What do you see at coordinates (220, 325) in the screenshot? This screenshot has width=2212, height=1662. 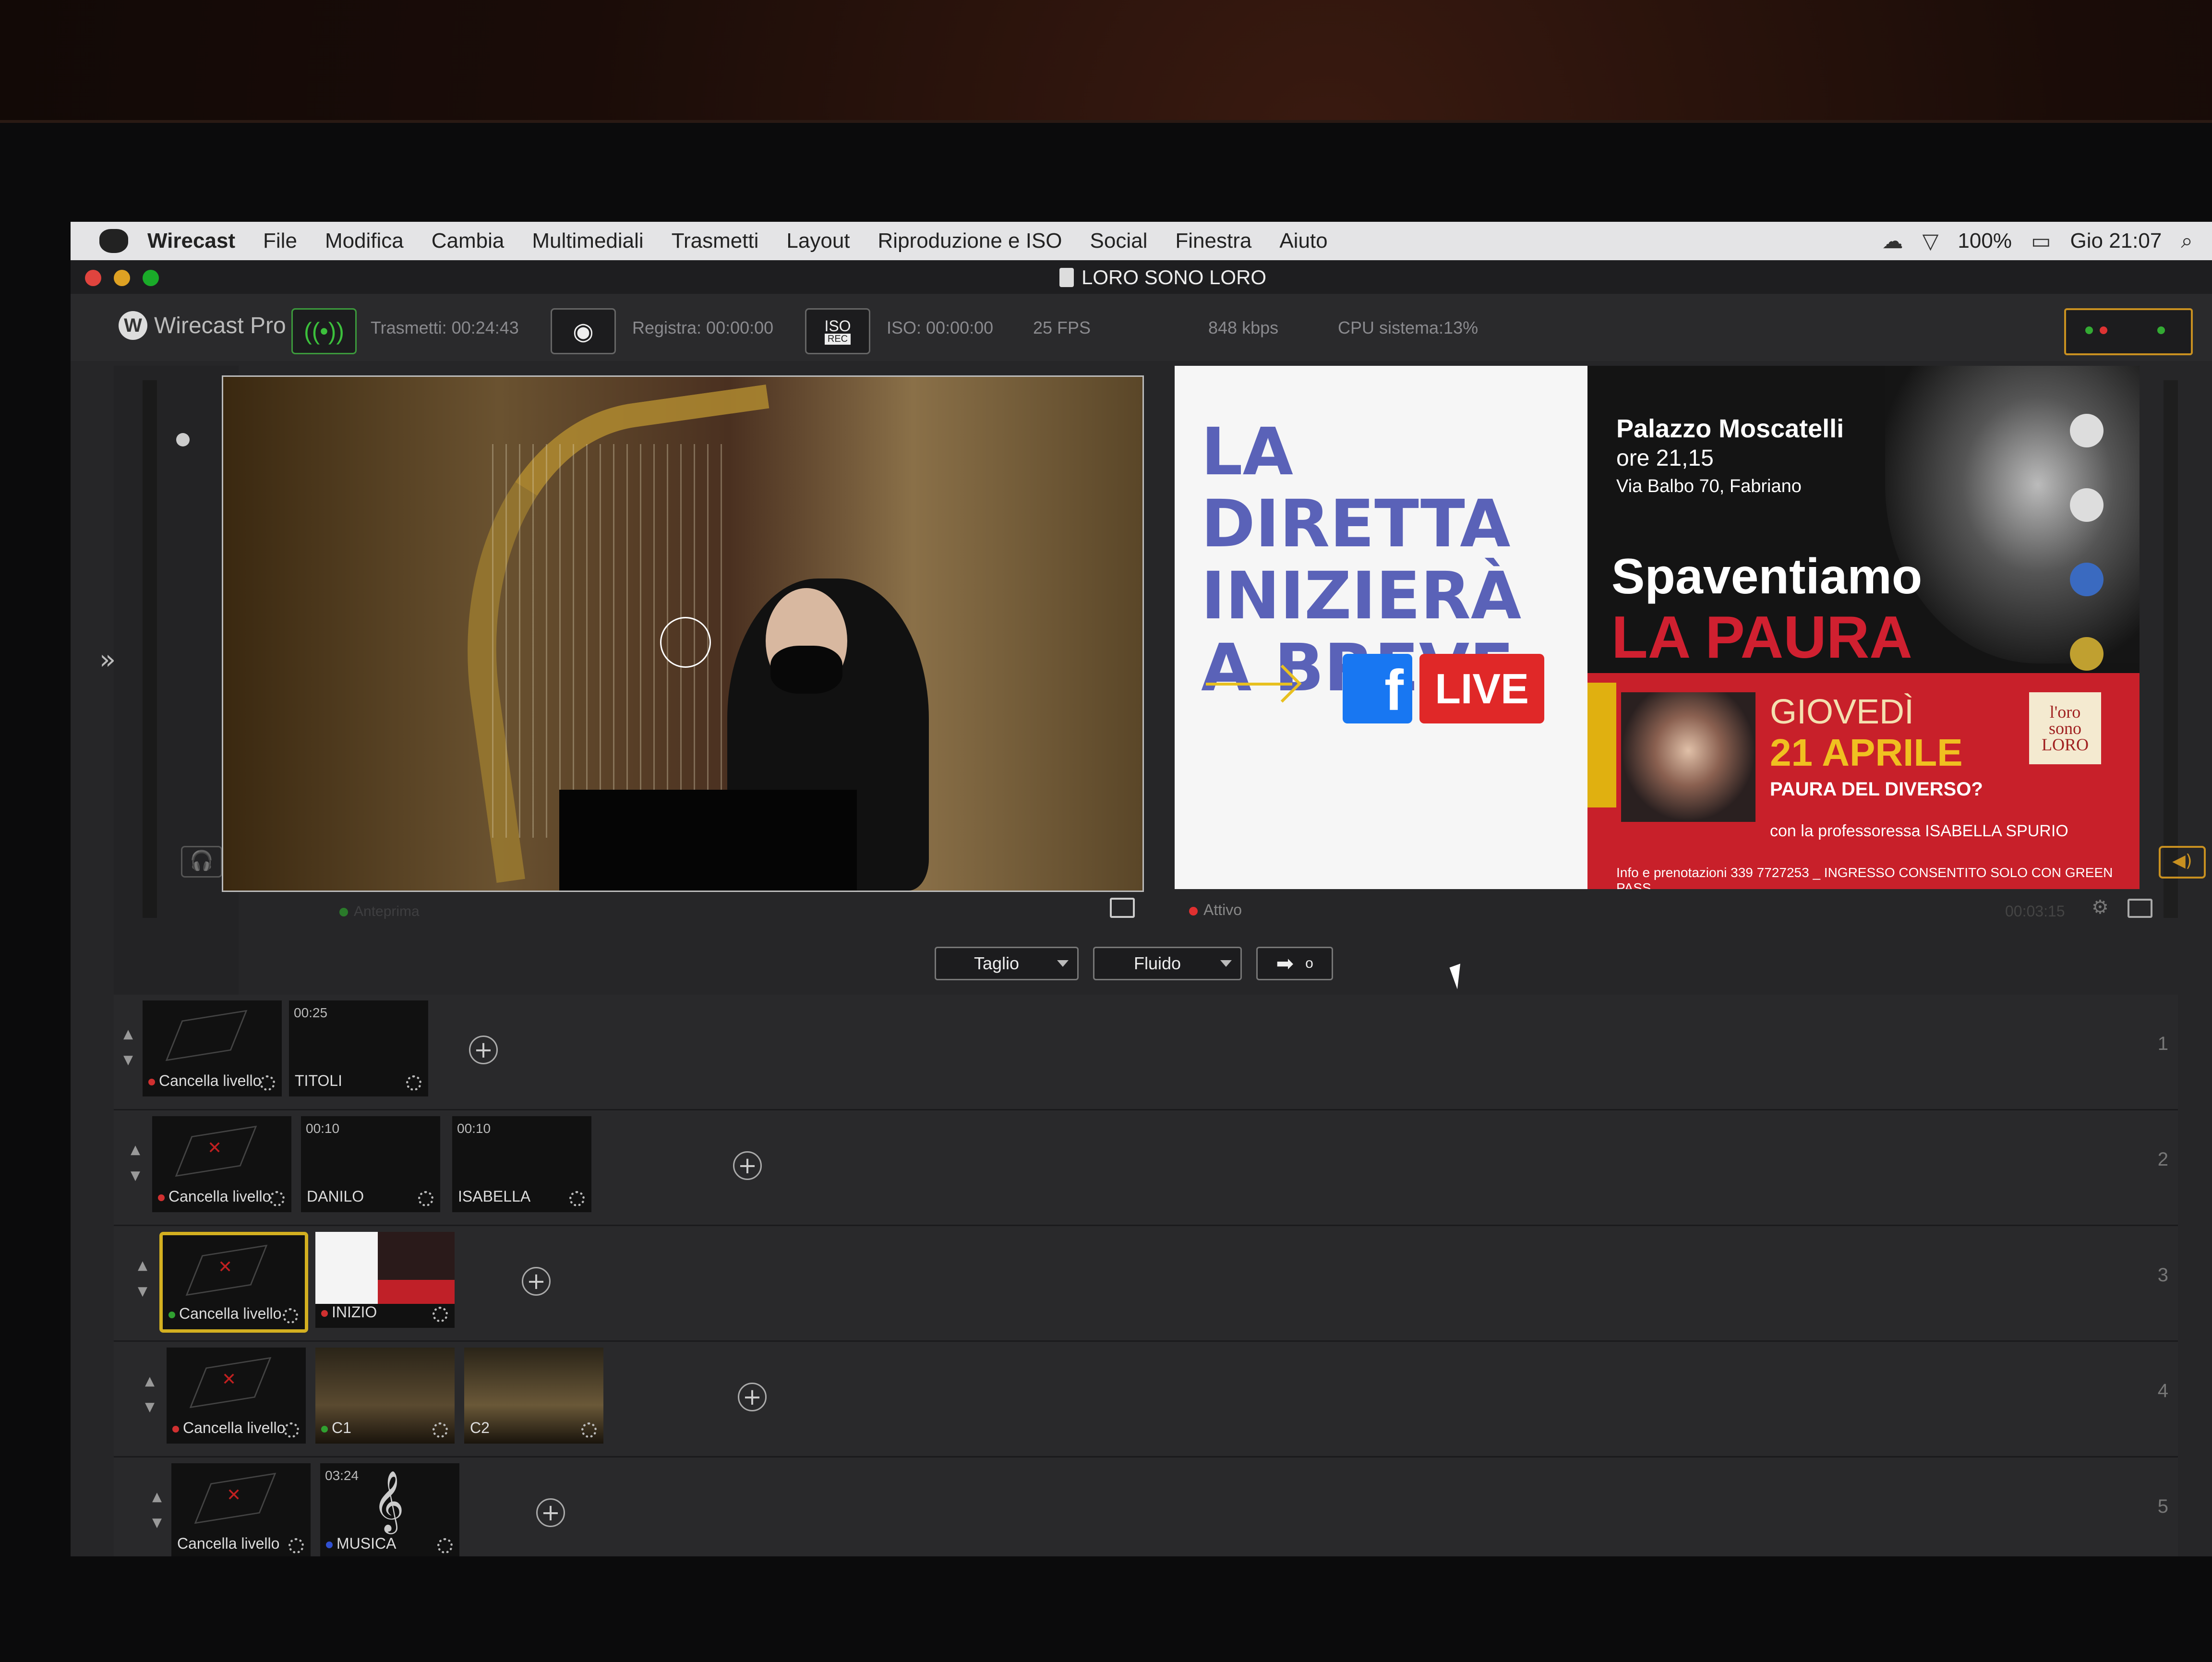 I see `wirecast-logo-text: Wirecast Pro` at bounding box center [220, 325].